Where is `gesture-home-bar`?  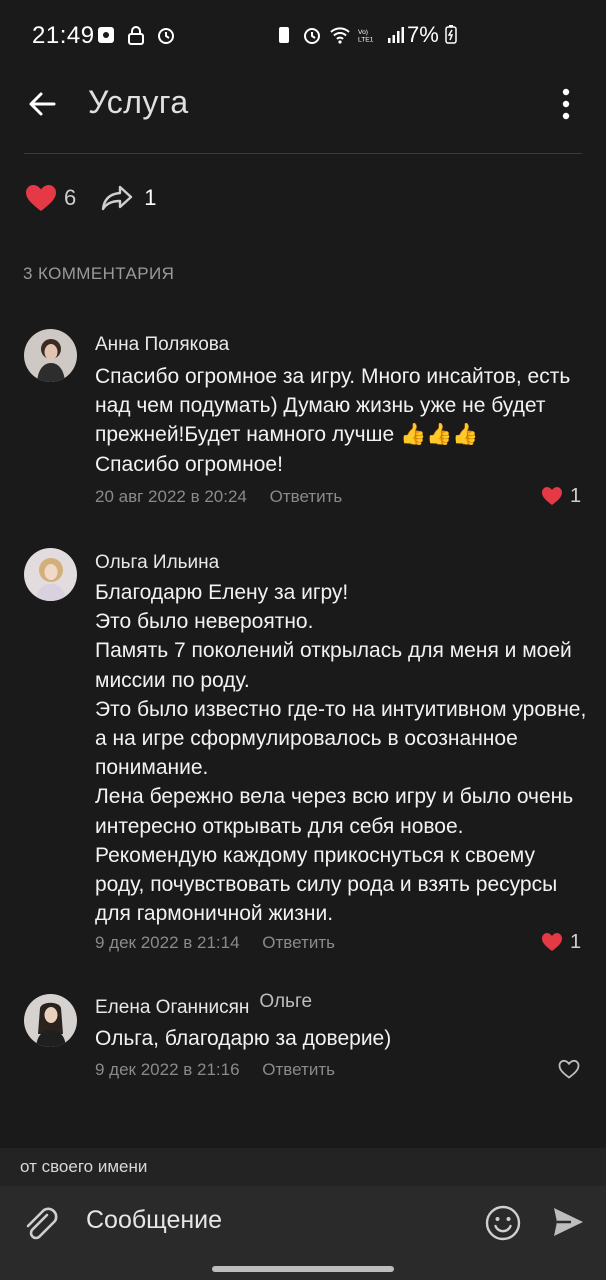
gesture-home-bar is located at coordinates (303, 1269).